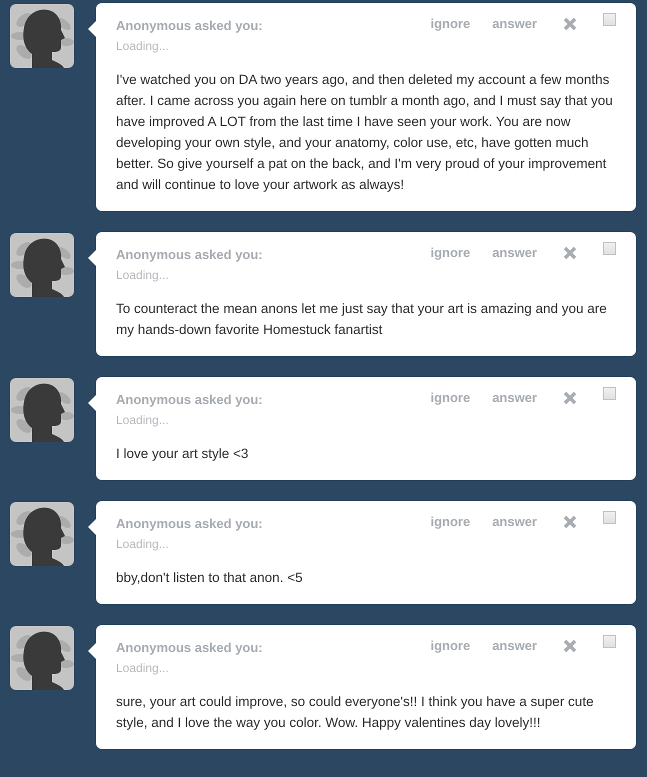  I want to click on question-text: To counteract the mean anons let me just say that your art is amazing and you are my hands-down favorite Homestuck fanartist, so click(362, 319).